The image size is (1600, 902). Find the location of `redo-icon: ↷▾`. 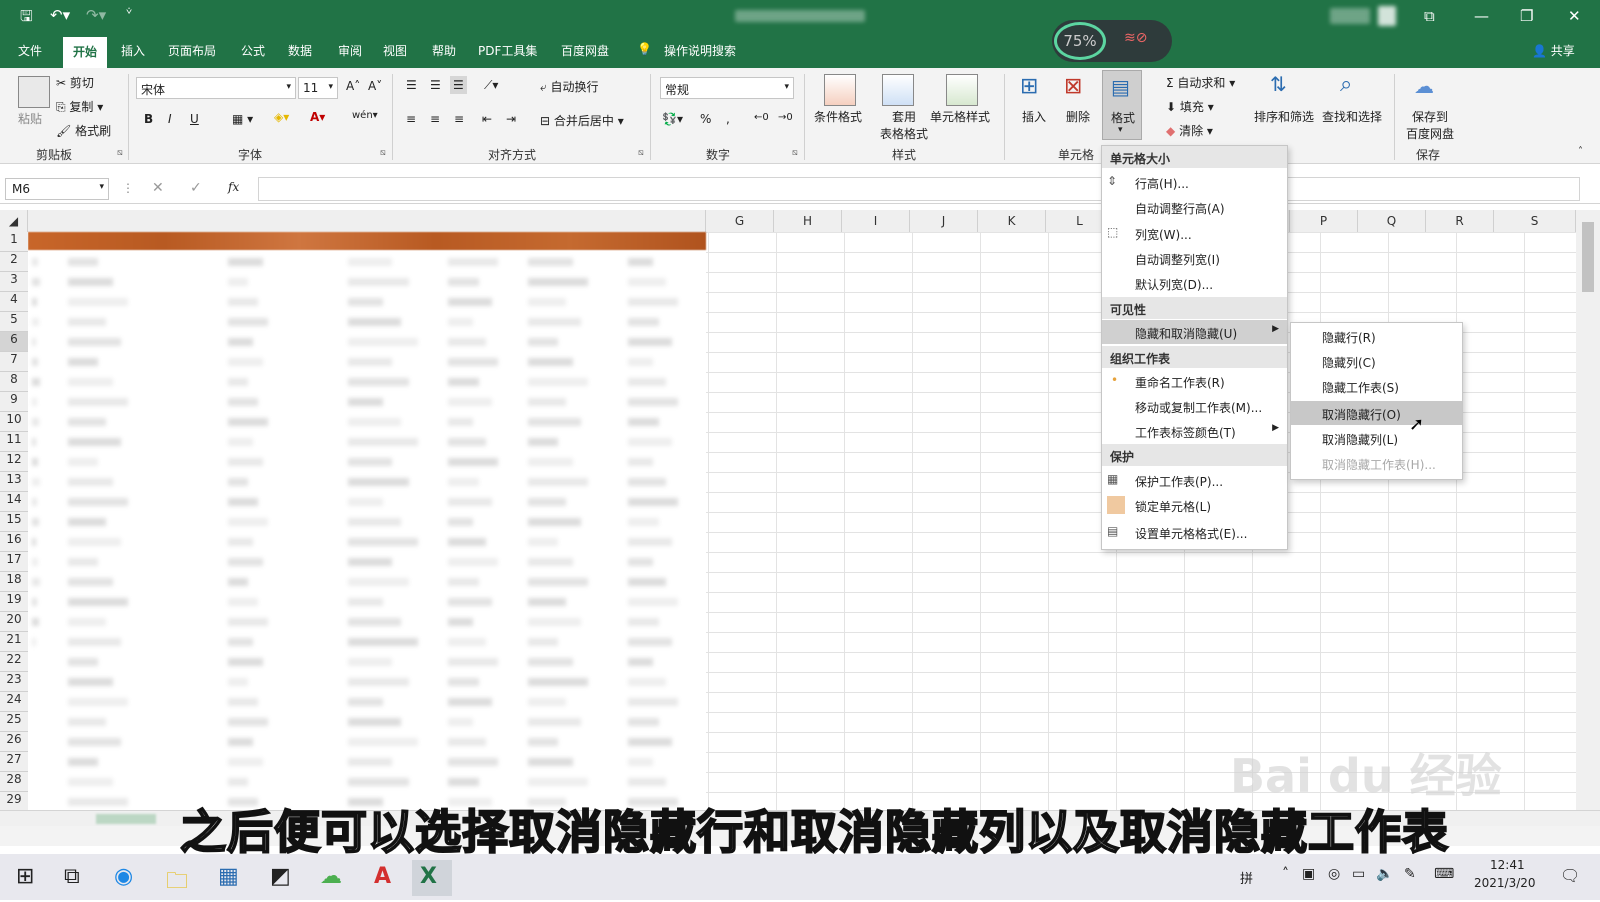

redo-icon: ↷▾ is located at coordinates (96, 15).